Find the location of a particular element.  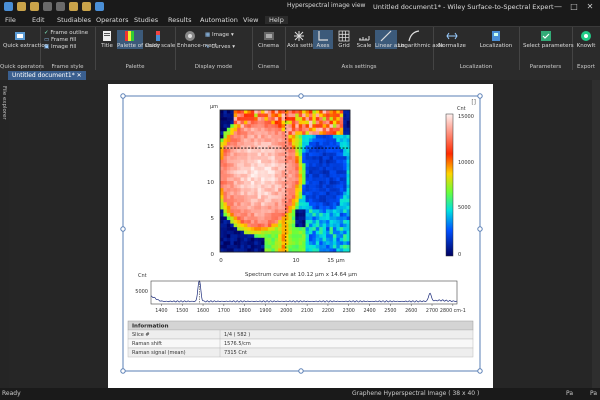

menu-view: View is located at coordinates (250, 20).